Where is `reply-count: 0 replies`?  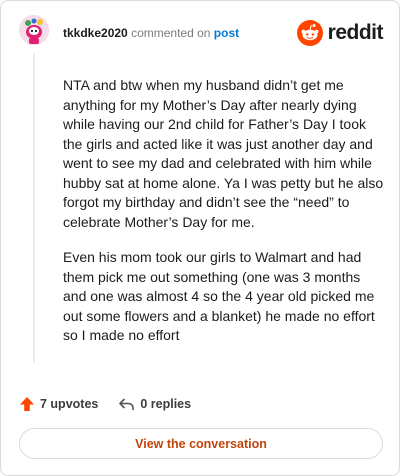 reply-count: 0 replies is located at coordinates (166, 404).